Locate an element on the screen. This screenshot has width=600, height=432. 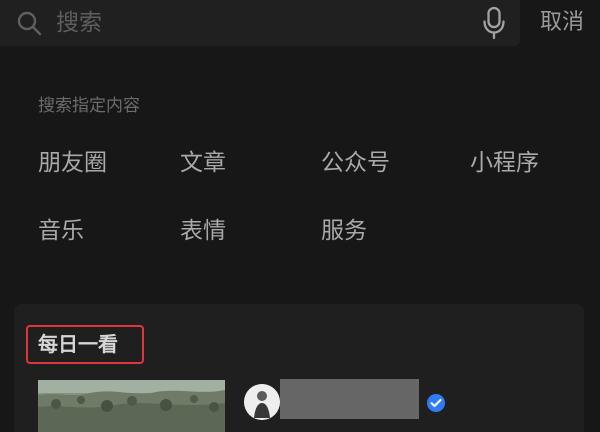
avatar is located at coordinates (262, 402).